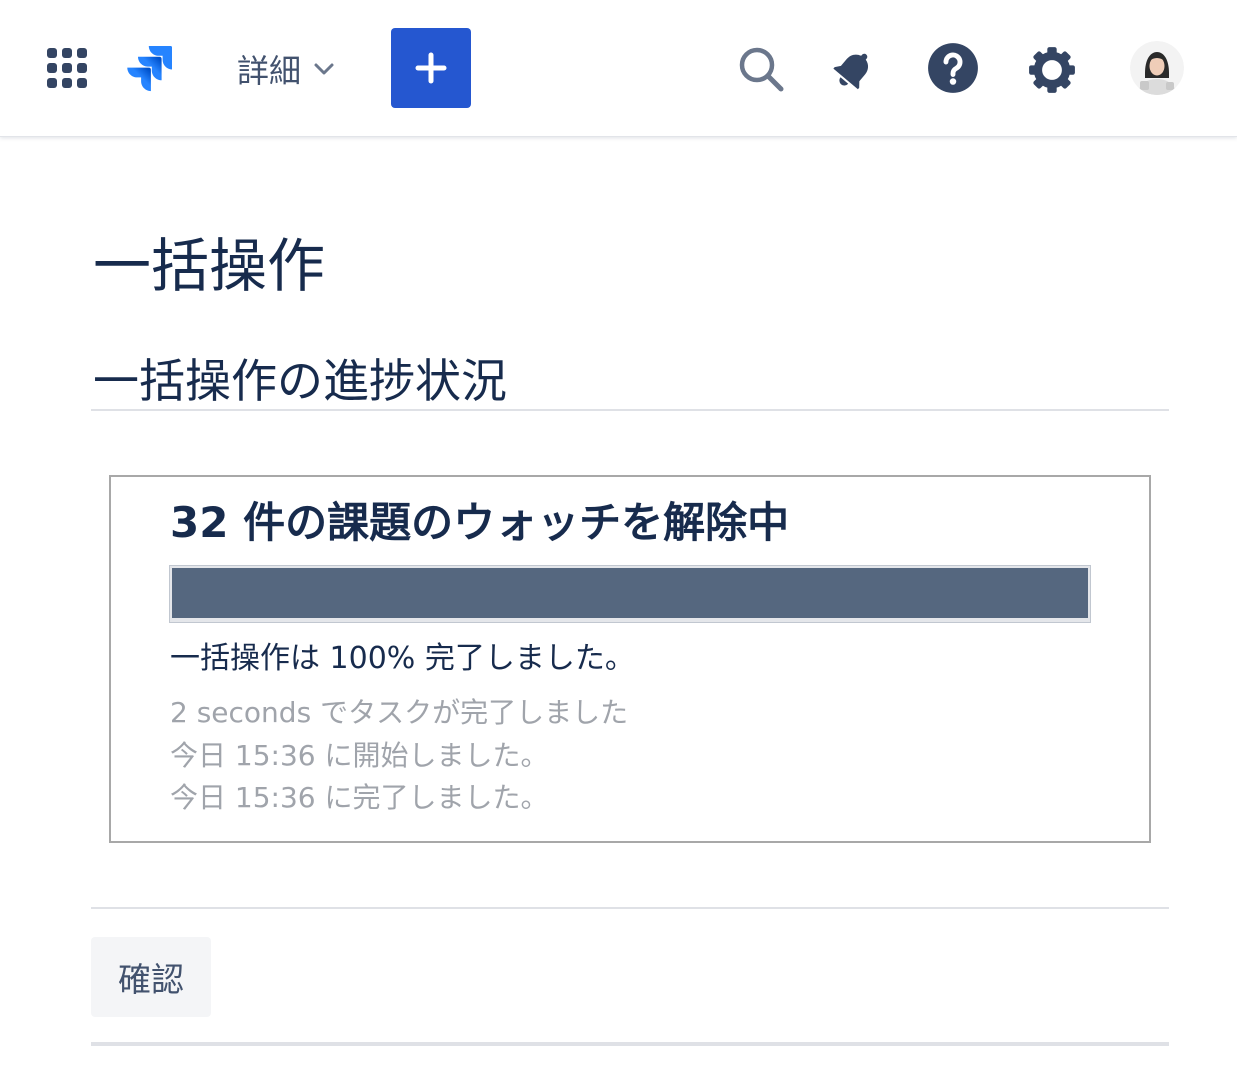 The width and height of the screenshot is (1237, 1089). I want to click on confirm-button: 確認, so click(151, 977).